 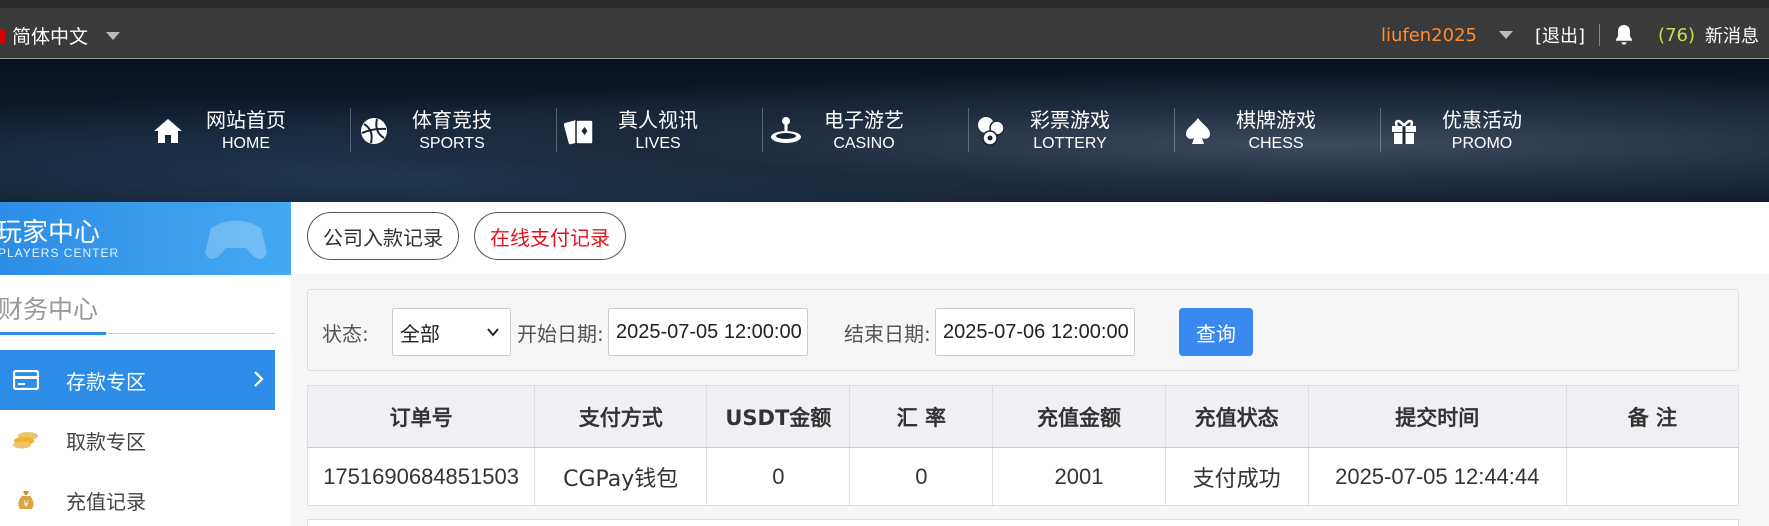 What do you see at coordinates (887, 334) in the screenshot?
I see `end-date-label: 结束日期:` at bounding box center [887, 334].